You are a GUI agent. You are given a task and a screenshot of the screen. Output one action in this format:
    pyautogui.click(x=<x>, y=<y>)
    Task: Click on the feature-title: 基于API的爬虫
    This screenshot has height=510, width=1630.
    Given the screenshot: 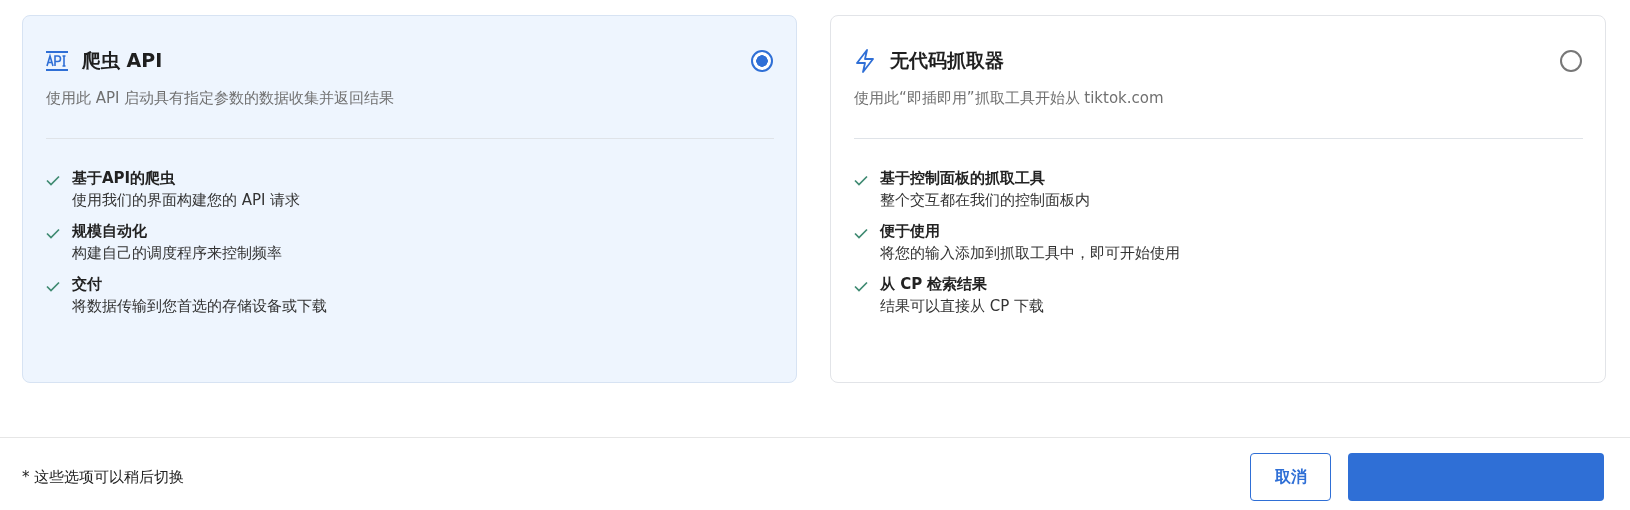 What is the action you would take?
    pyautogui.click(x=124, y=178)
    